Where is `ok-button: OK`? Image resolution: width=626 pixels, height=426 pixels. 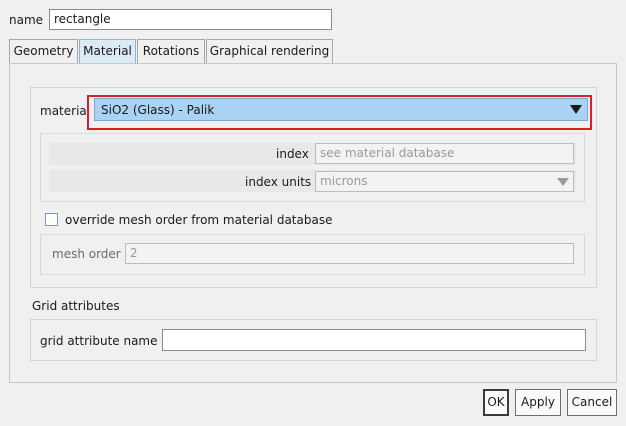
ok-button: OK is located at coordinates (496, 402).